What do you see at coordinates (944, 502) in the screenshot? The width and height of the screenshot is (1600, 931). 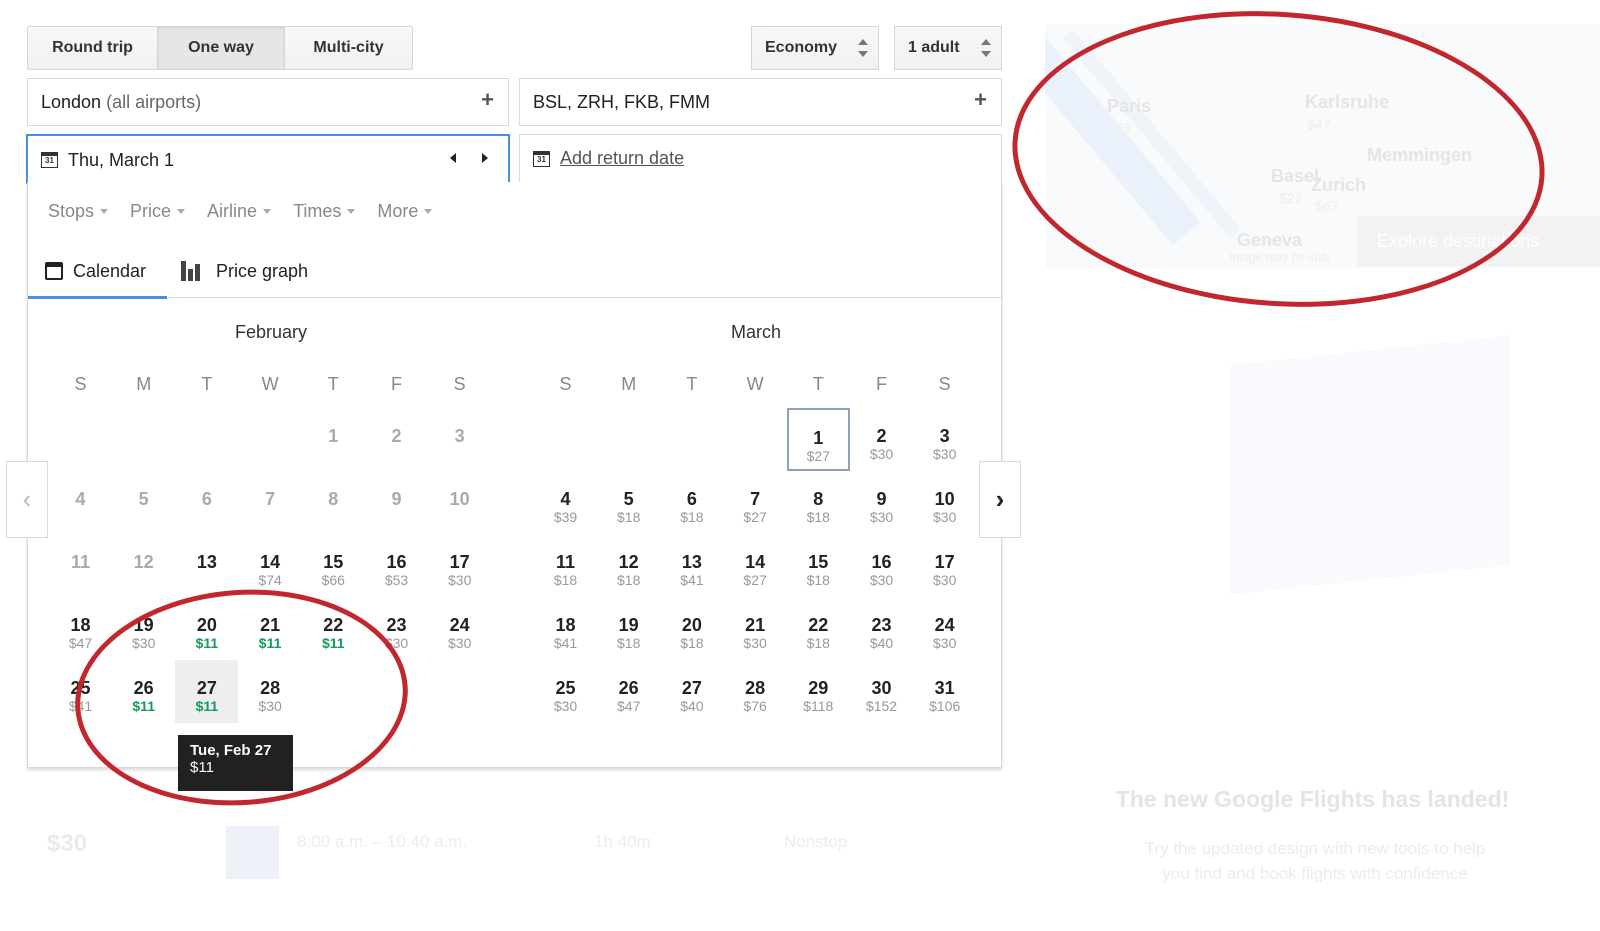 I see `calendar-day: 10 $30` at bounding box center [944, 502].